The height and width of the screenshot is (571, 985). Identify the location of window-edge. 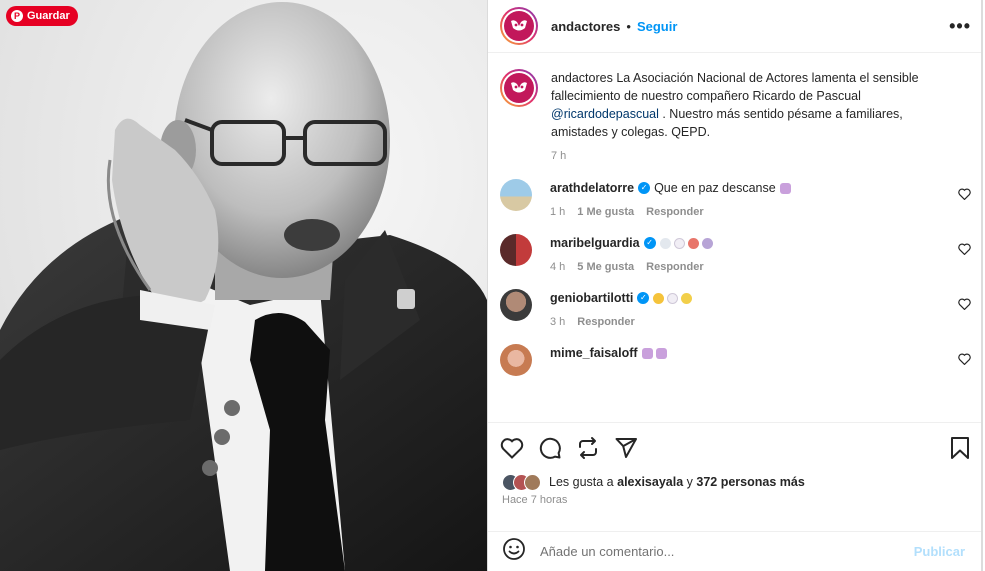
(982, 285).